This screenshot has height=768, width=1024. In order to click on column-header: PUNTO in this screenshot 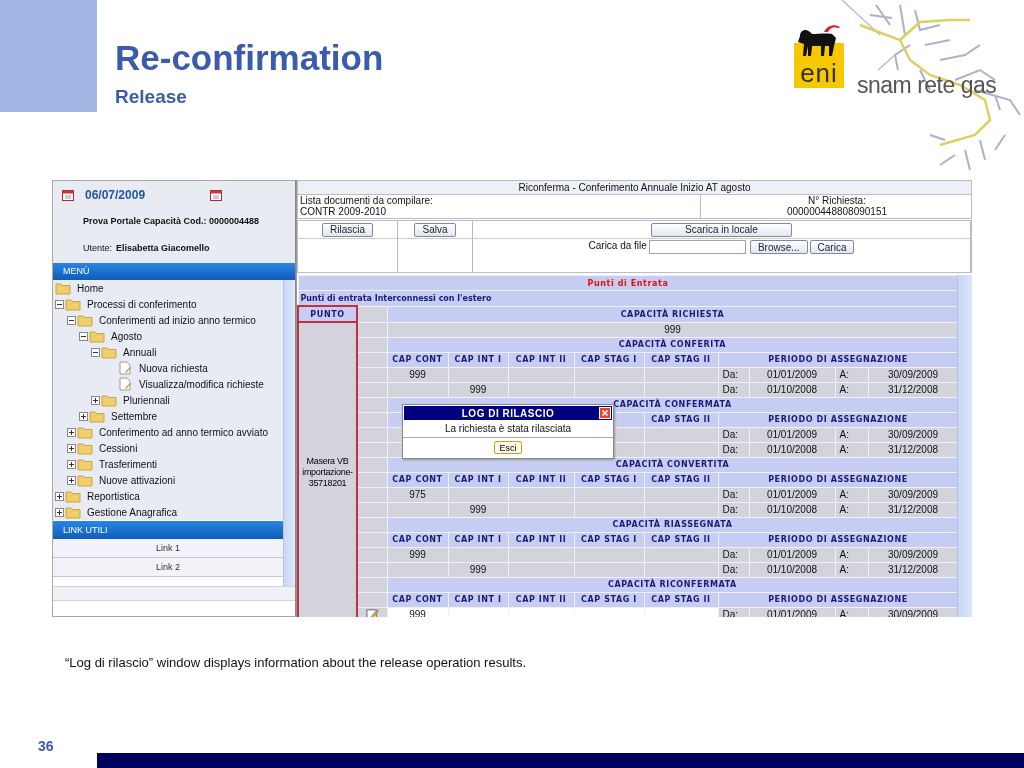, I will do `click(327, 314)`.